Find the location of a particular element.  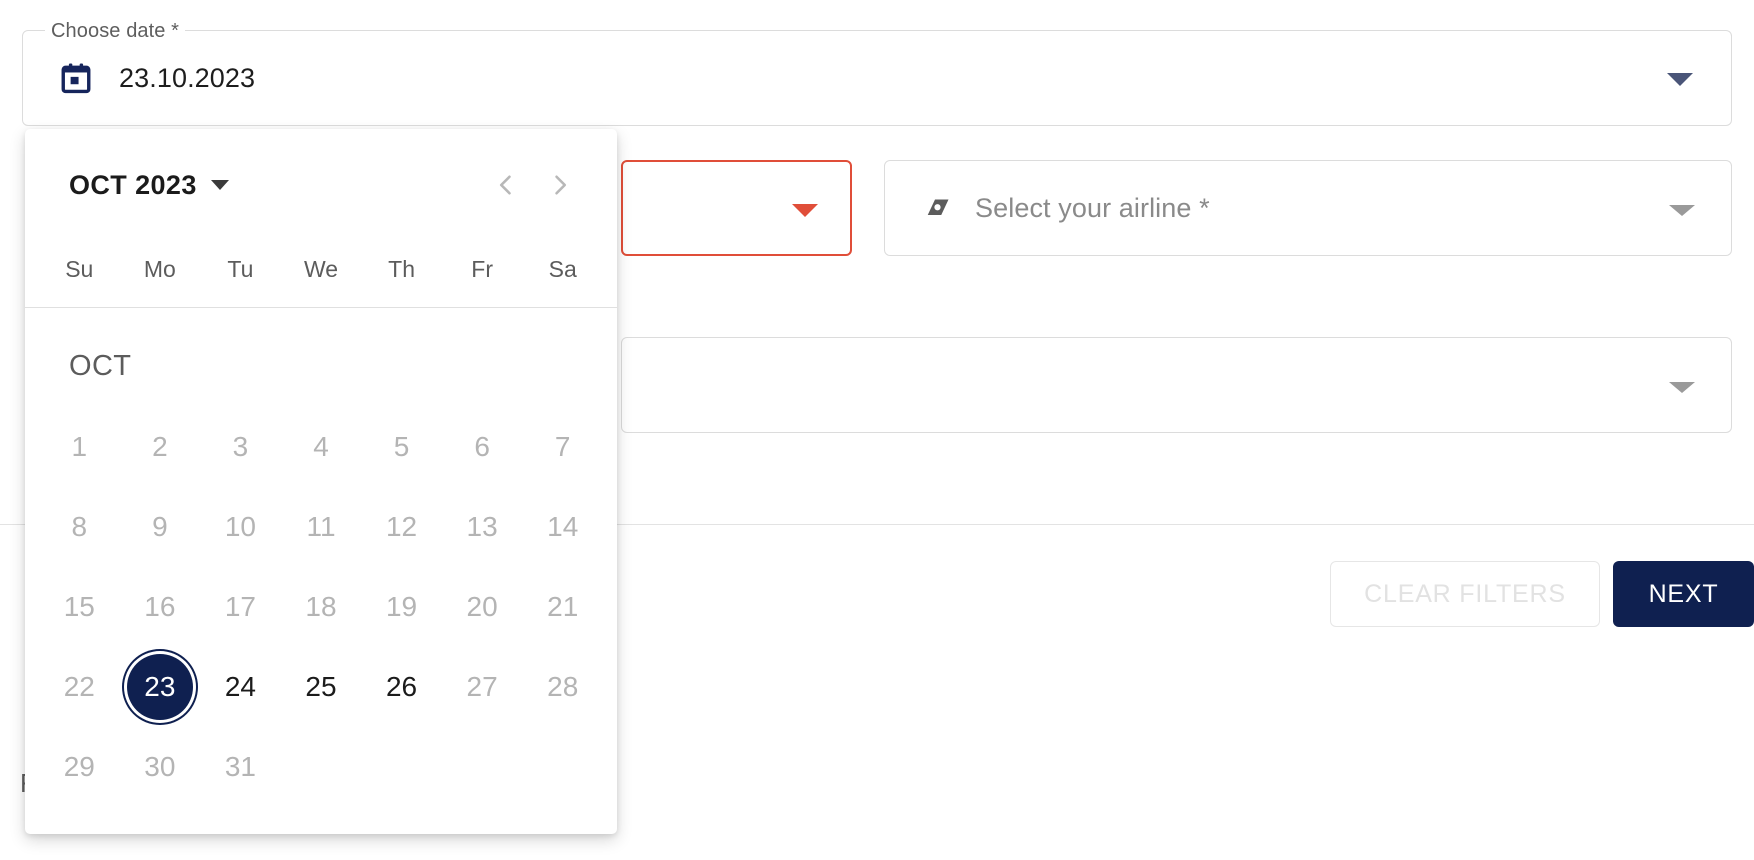

month-year-selector-button: OCT 2023 is located at coordinates (149, 185).